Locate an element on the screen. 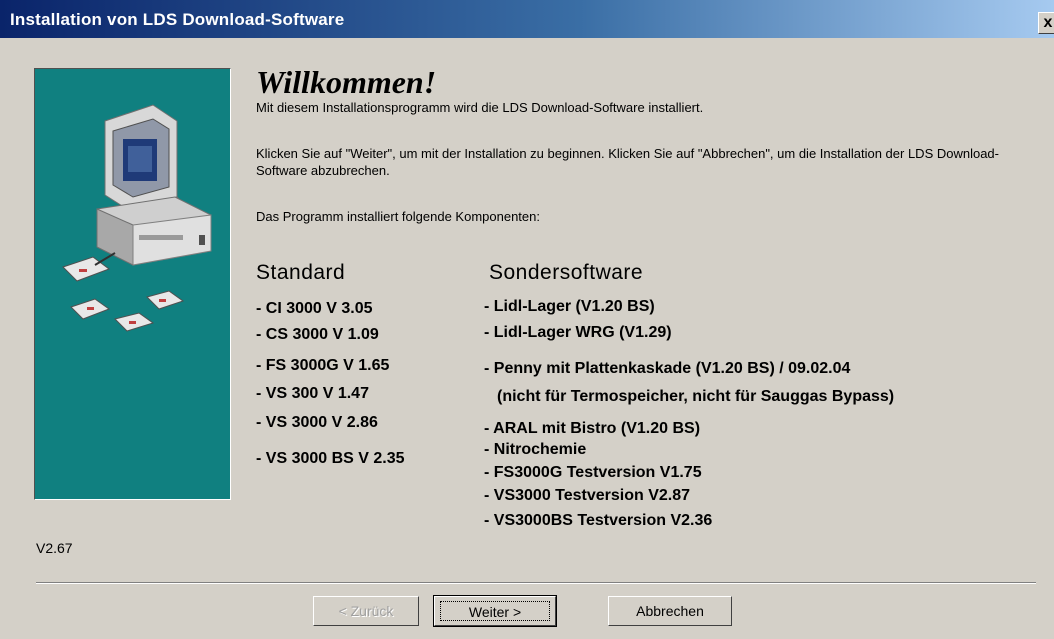 This screenshot has height=639, width=1054. standard-item: - CI 3000 V 3.05 is located at coordinates (314, 308).